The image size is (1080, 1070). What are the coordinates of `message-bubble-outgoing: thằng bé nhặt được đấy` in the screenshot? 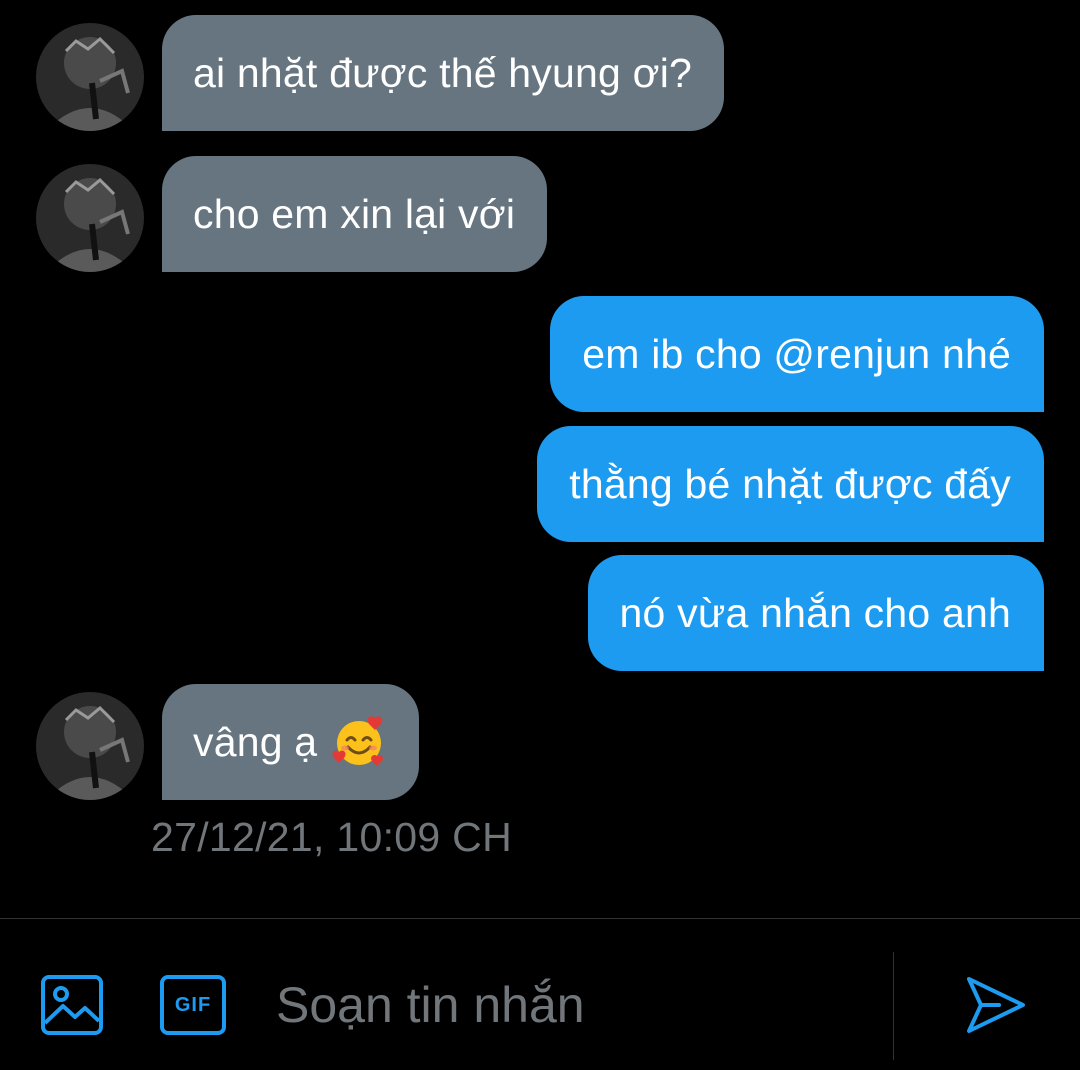 It's located at (790, 484).